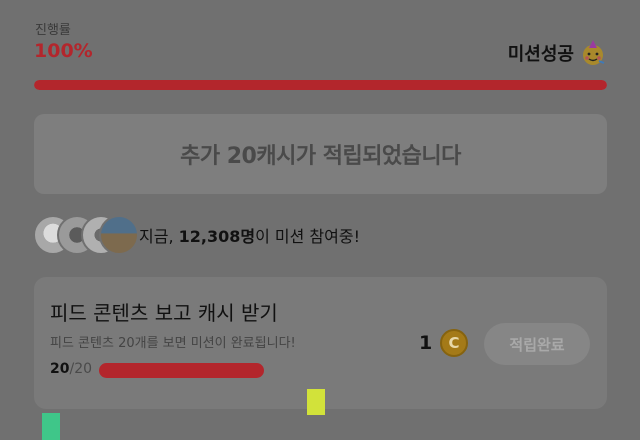 The image size is (640, 440). I want to click on coin-glyph: C, so click(454, 343).